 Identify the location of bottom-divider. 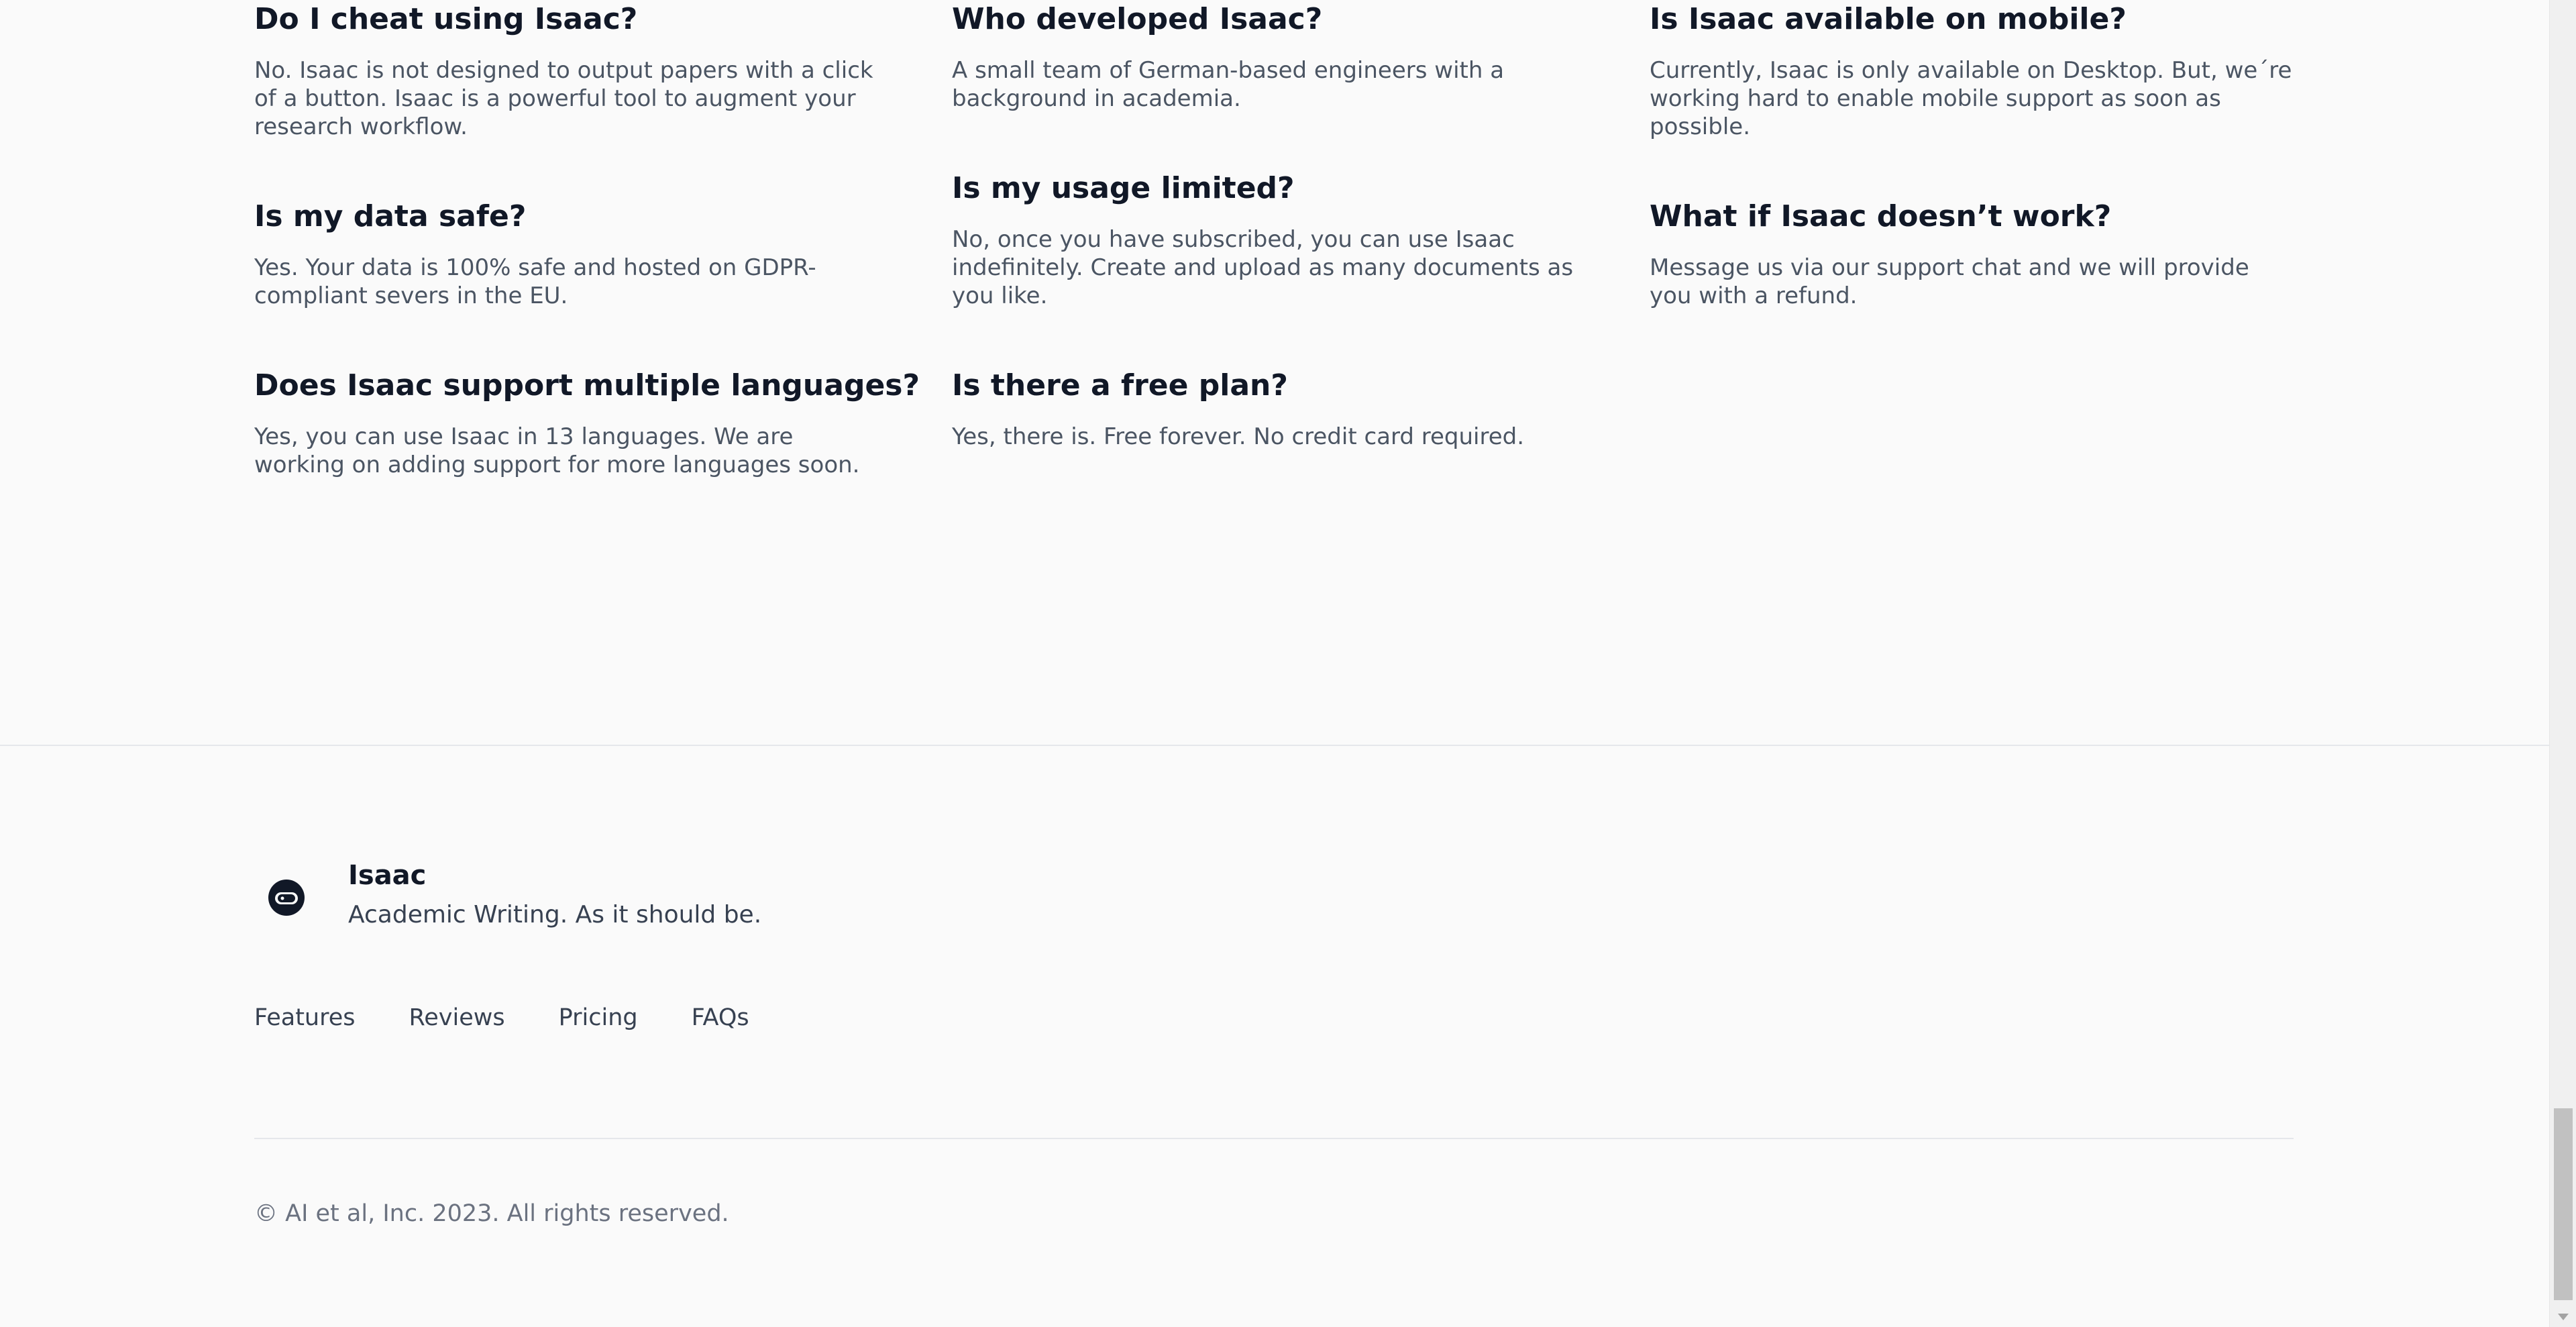
(1274, 1138).